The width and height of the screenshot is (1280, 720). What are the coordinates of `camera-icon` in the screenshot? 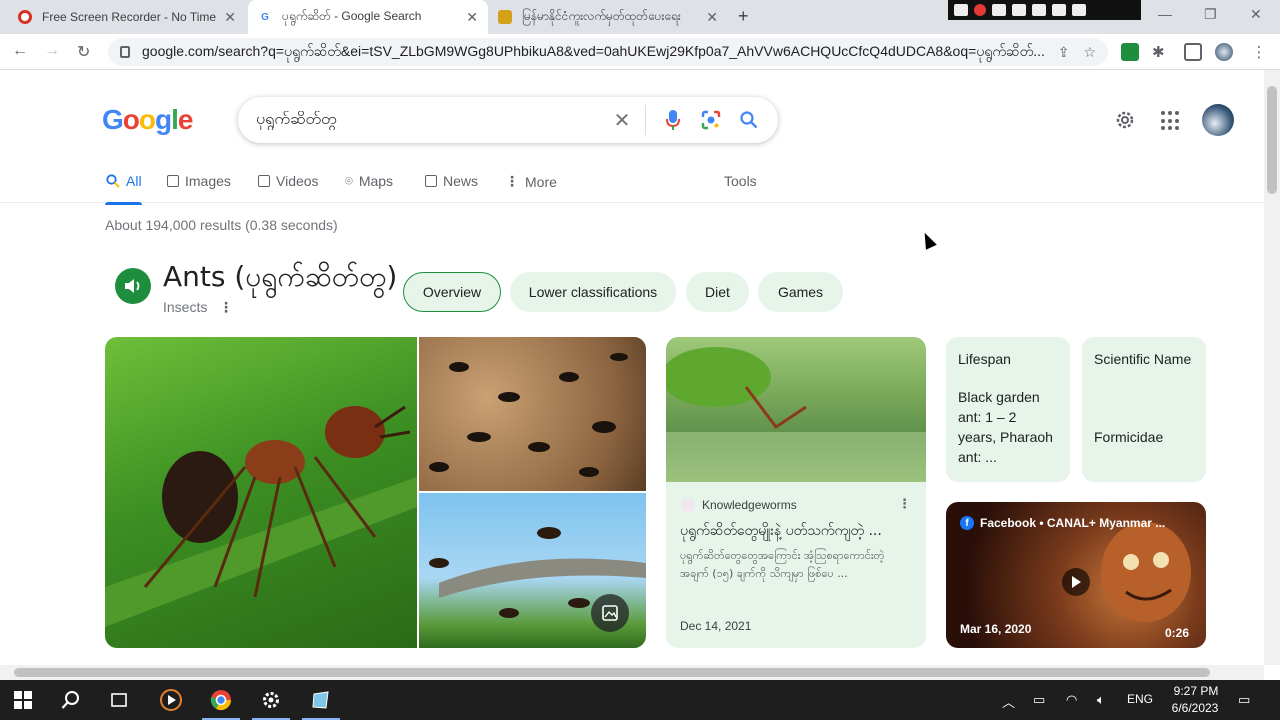 It's located at (961, 10).